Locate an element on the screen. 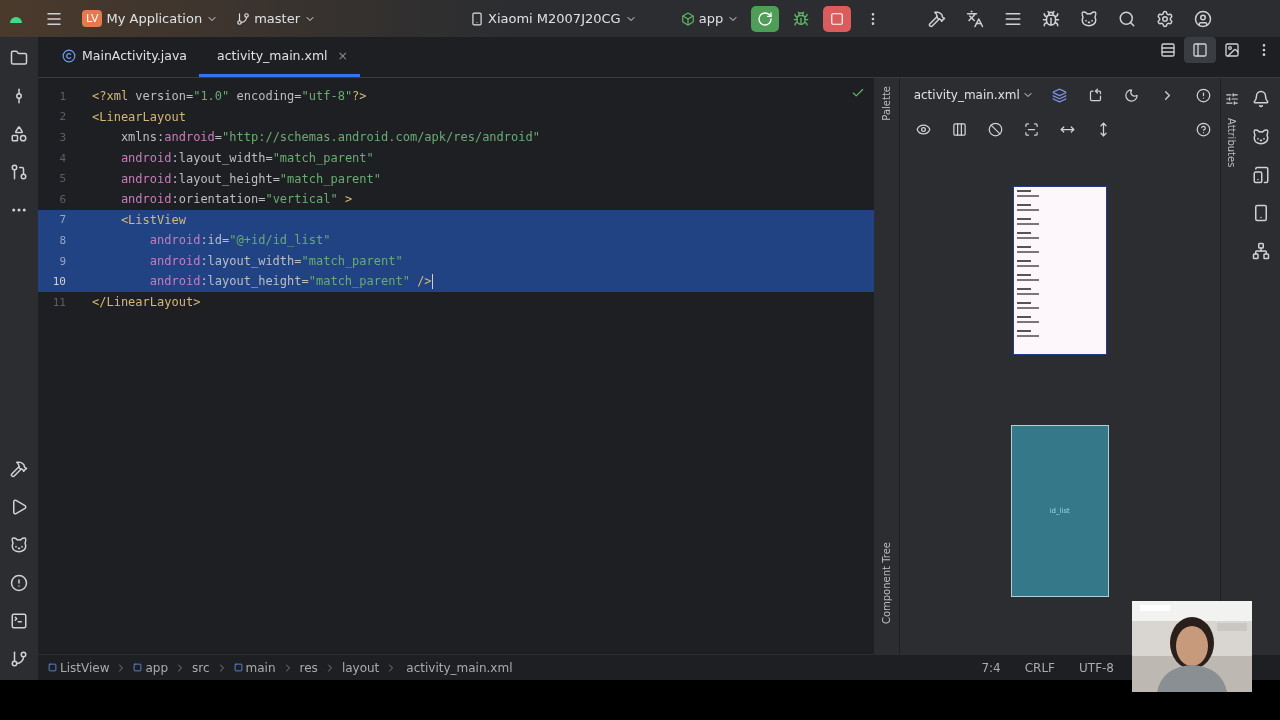  cursor-position: 7:4 is located at coordinates (991, 667).